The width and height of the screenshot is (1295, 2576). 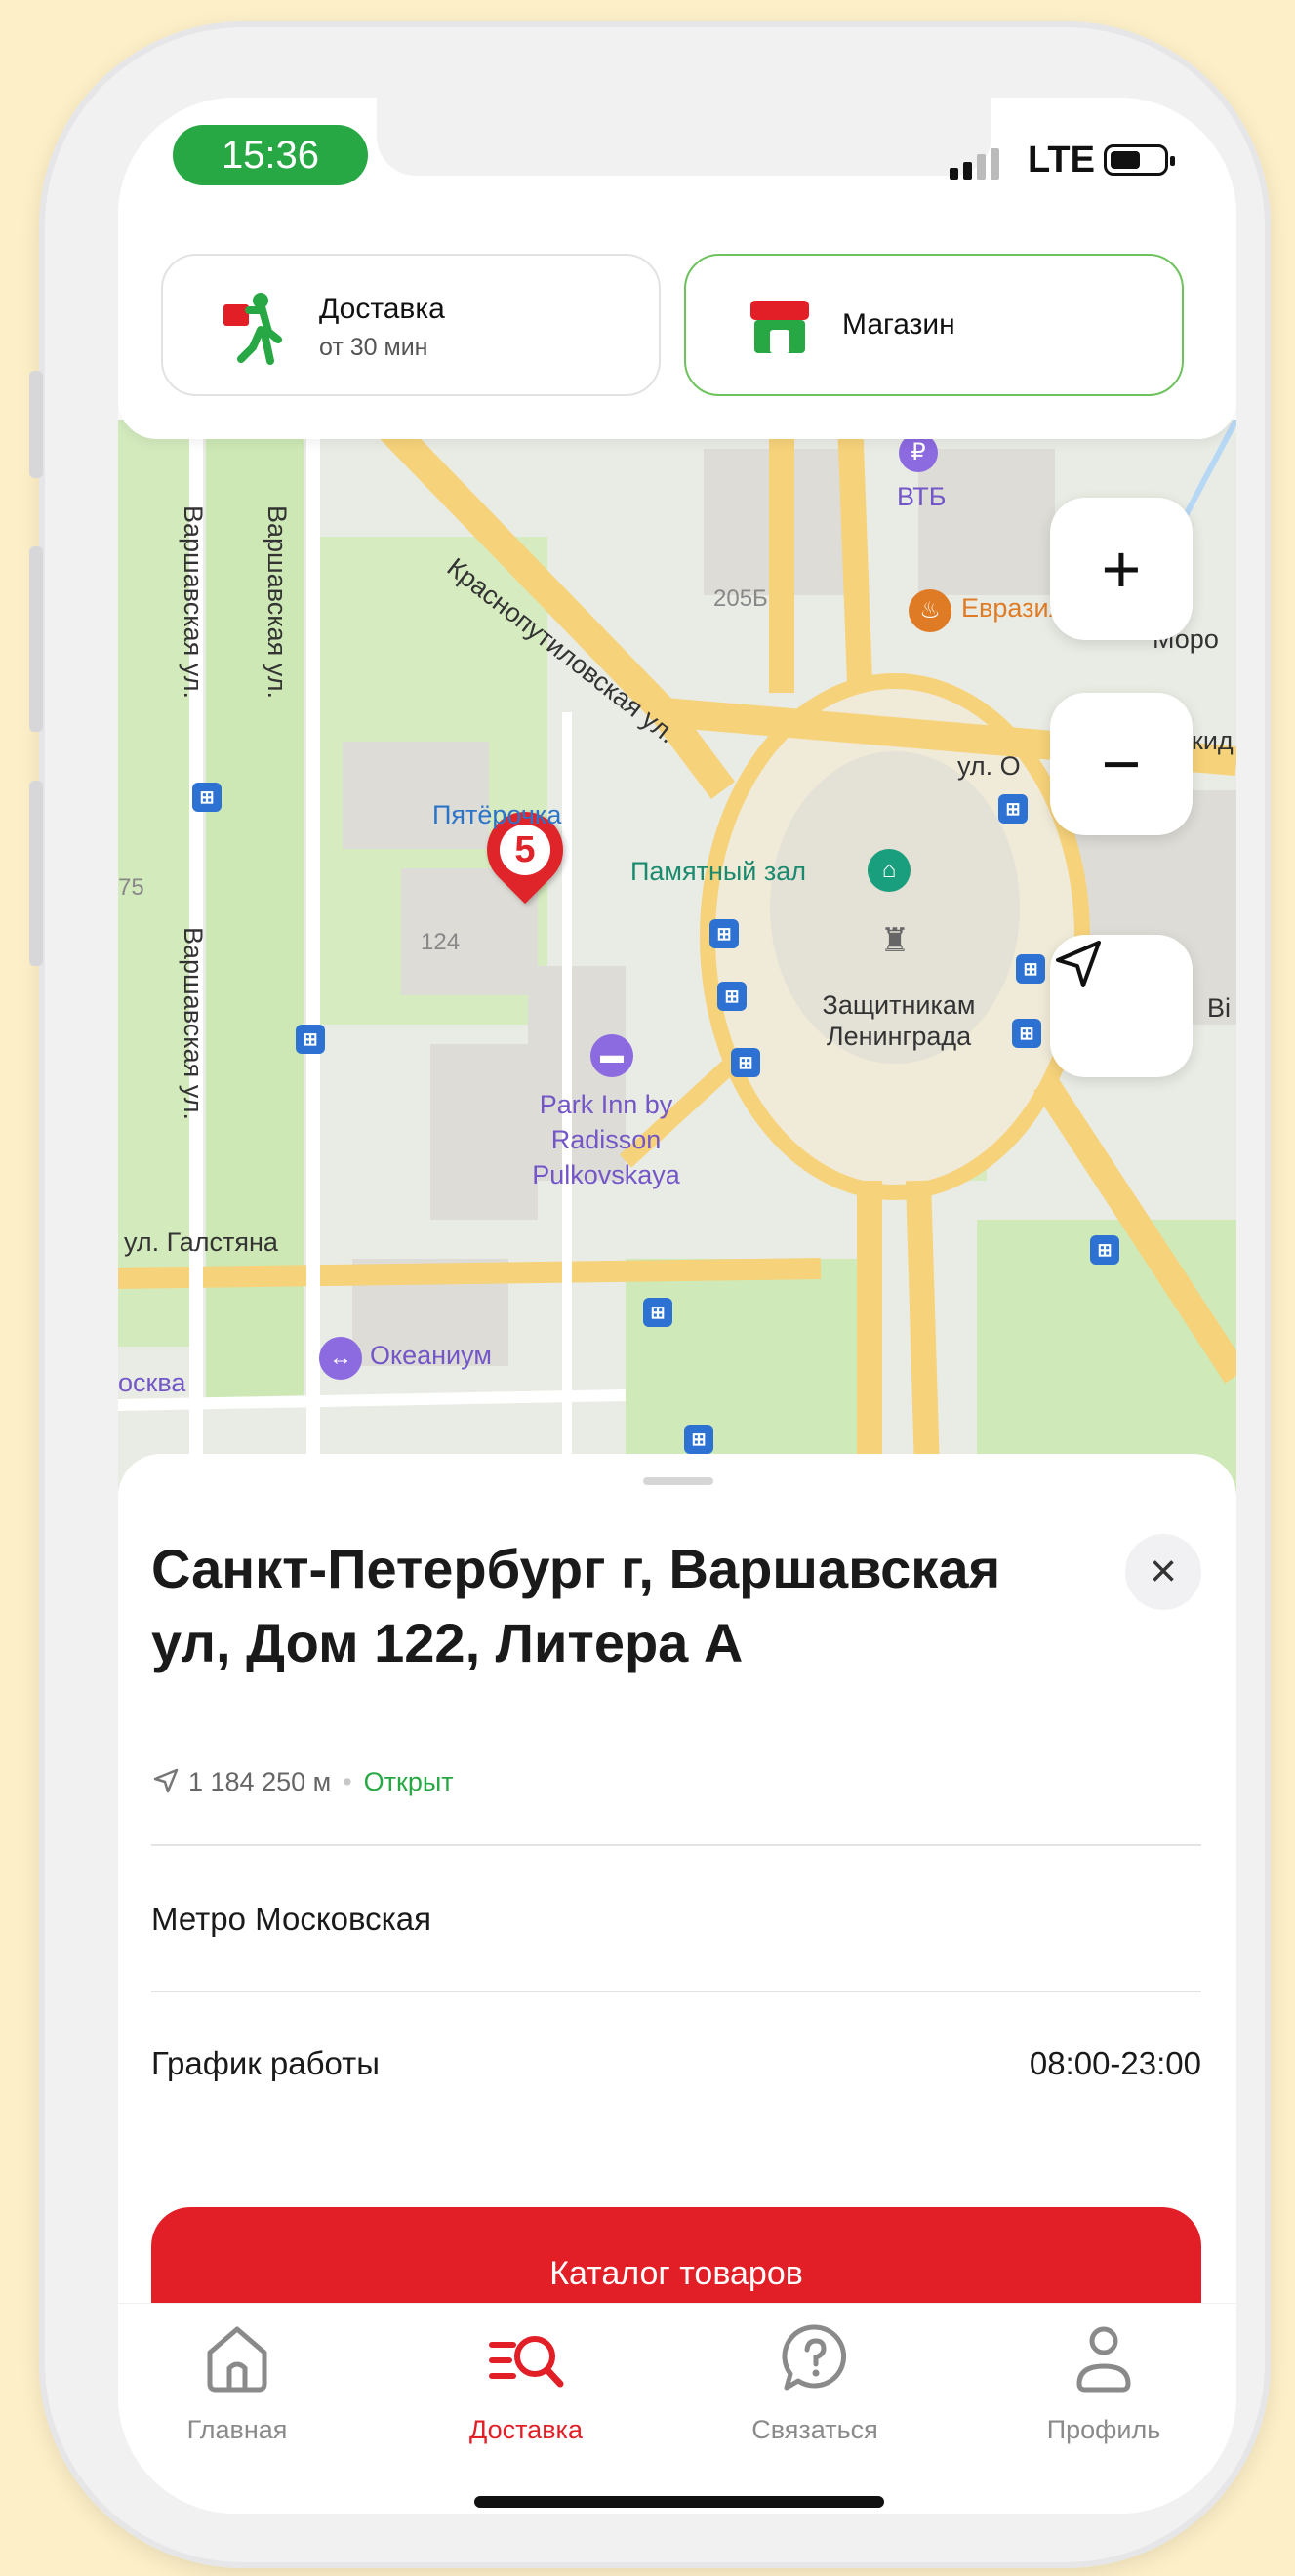 What do you see at coordinates (677, 2408) in the screenshot?
I see `bottom-tab-bar: Главная Доставка Связаться Профиль` at bounding box center [677, 2408].